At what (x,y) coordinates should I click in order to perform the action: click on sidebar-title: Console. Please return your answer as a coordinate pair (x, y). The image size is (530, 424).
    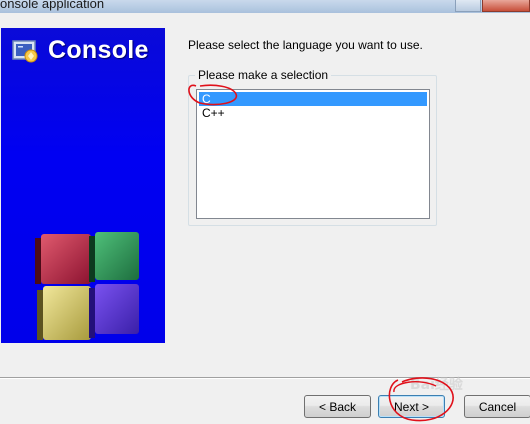
    Looking at the image, I should click on (98, 50).